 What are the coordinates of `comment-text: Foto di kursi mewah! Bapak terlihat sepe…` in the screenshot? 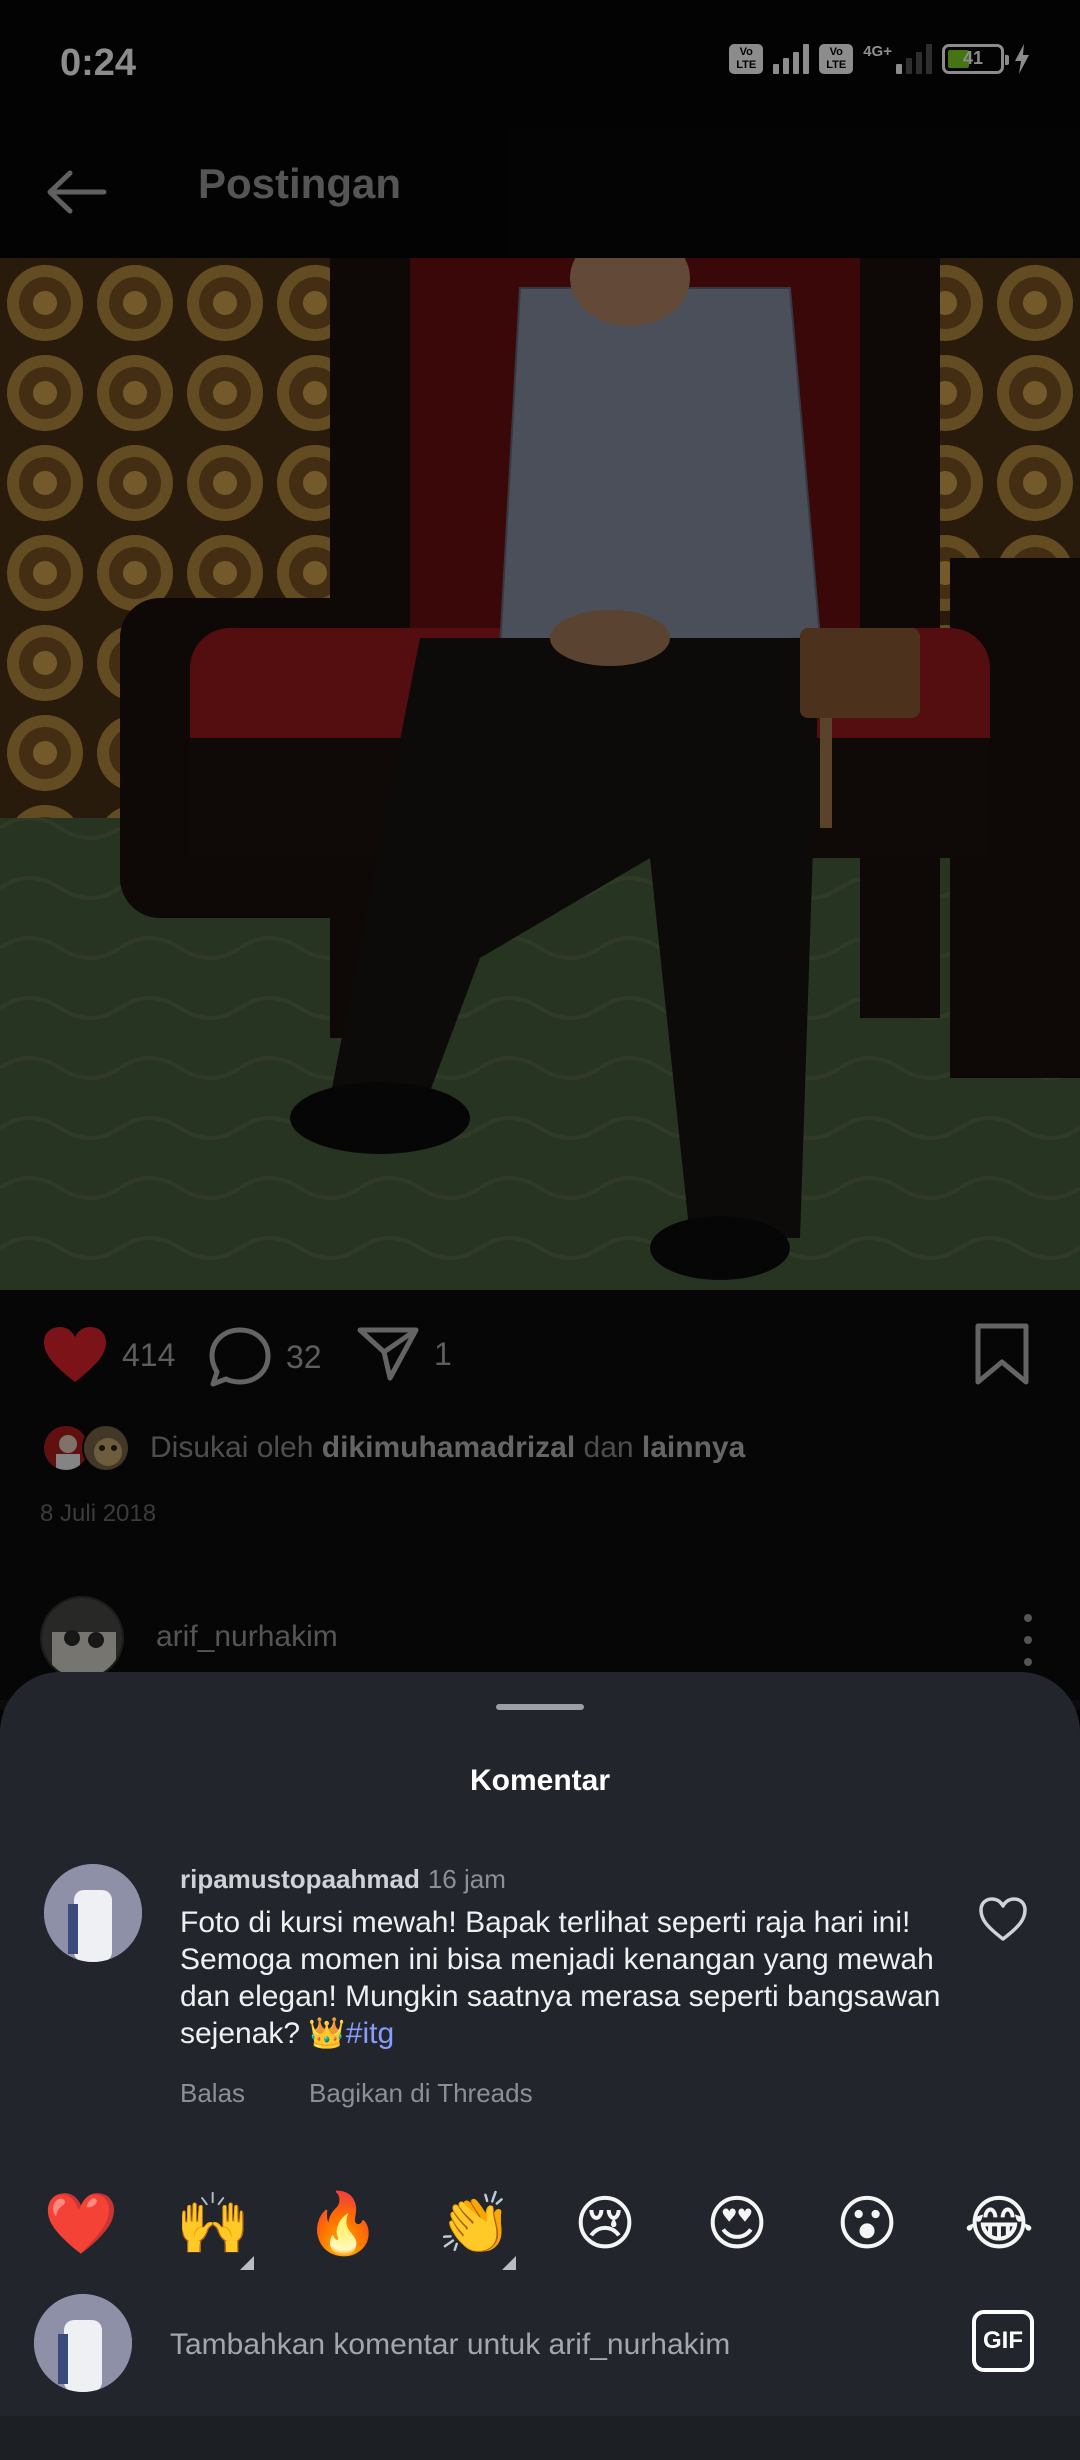 It's located at (570, 1978).